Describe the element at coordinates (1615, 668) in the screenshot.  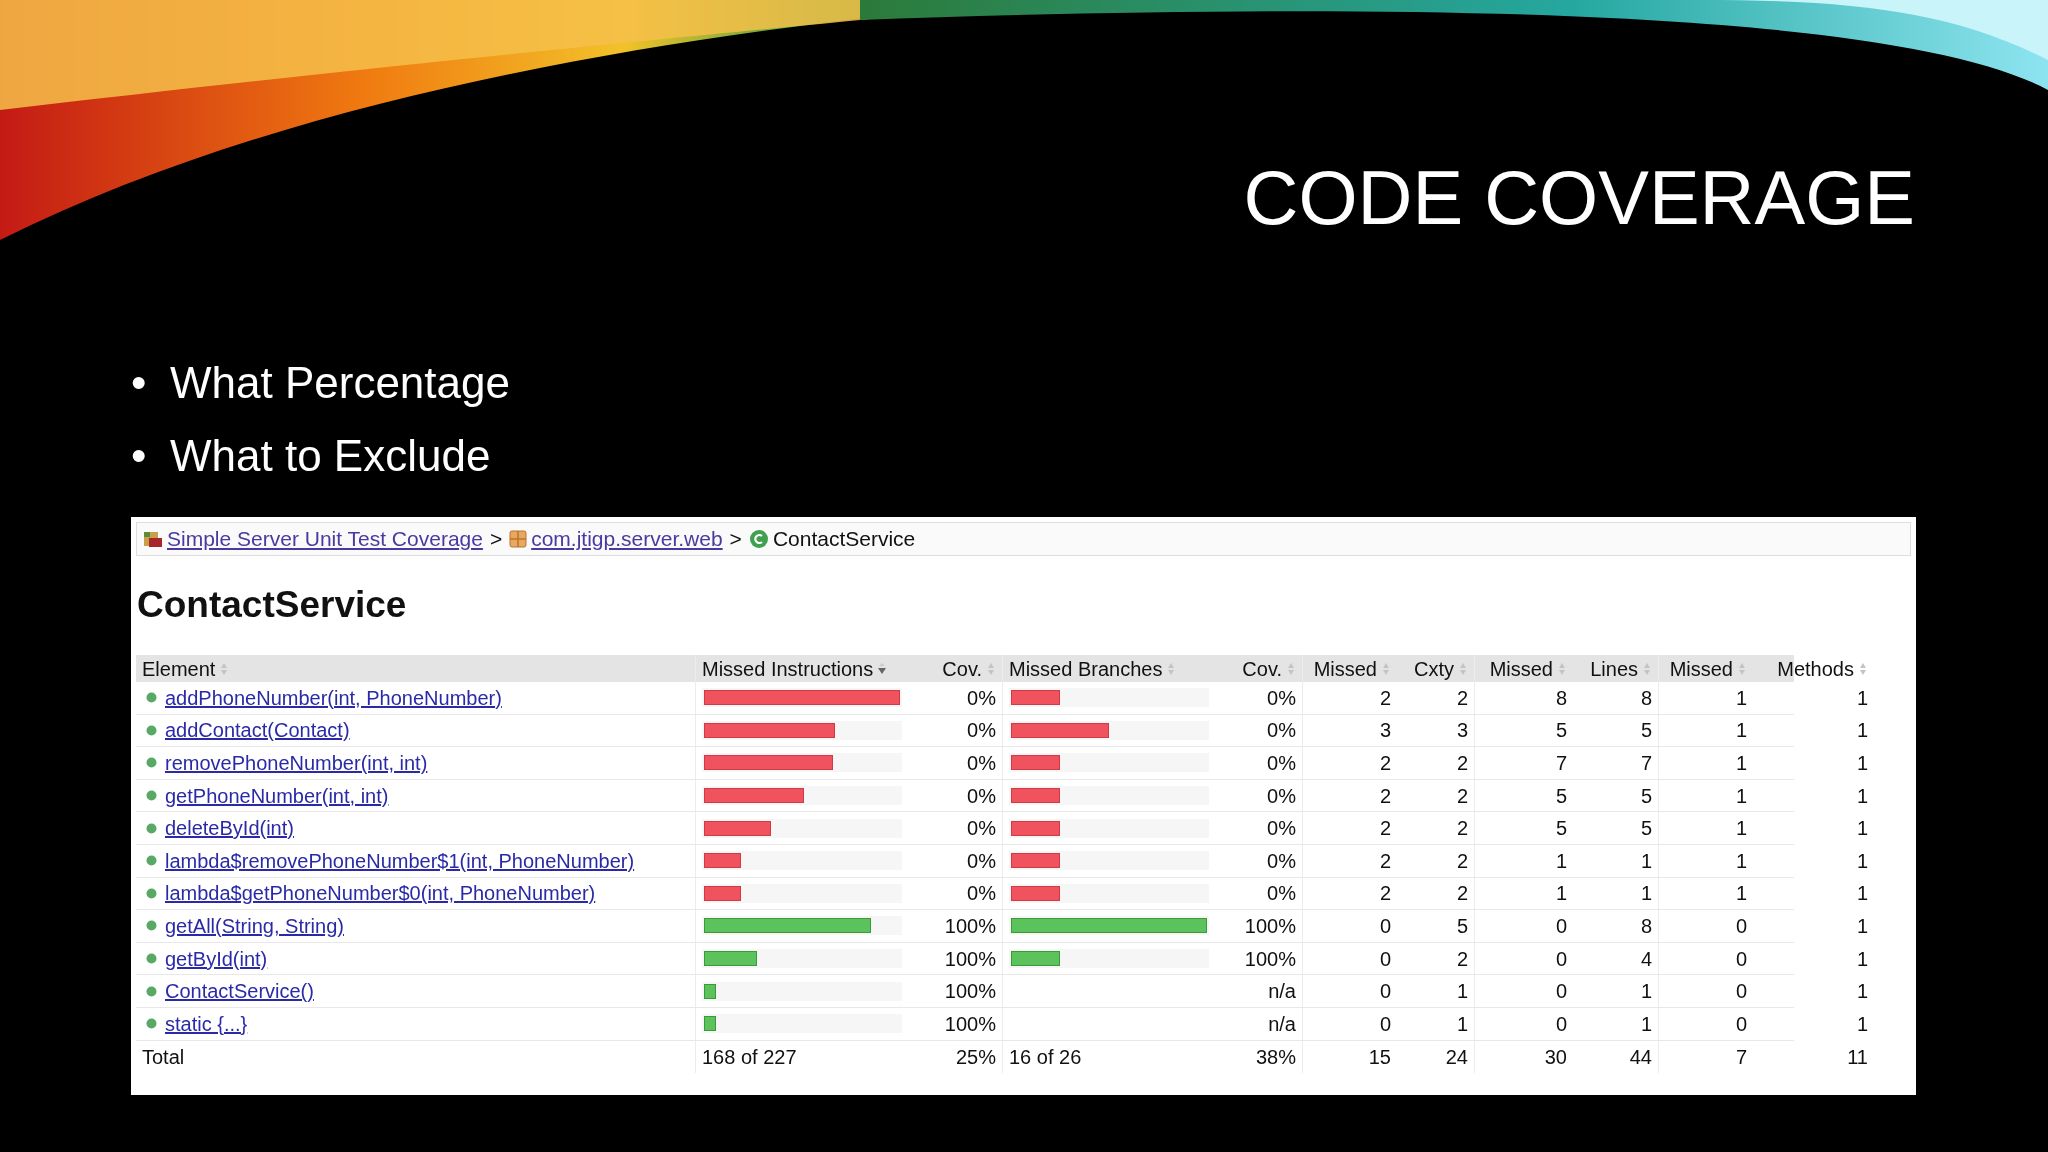
I see `column-header: Lines` at that location.